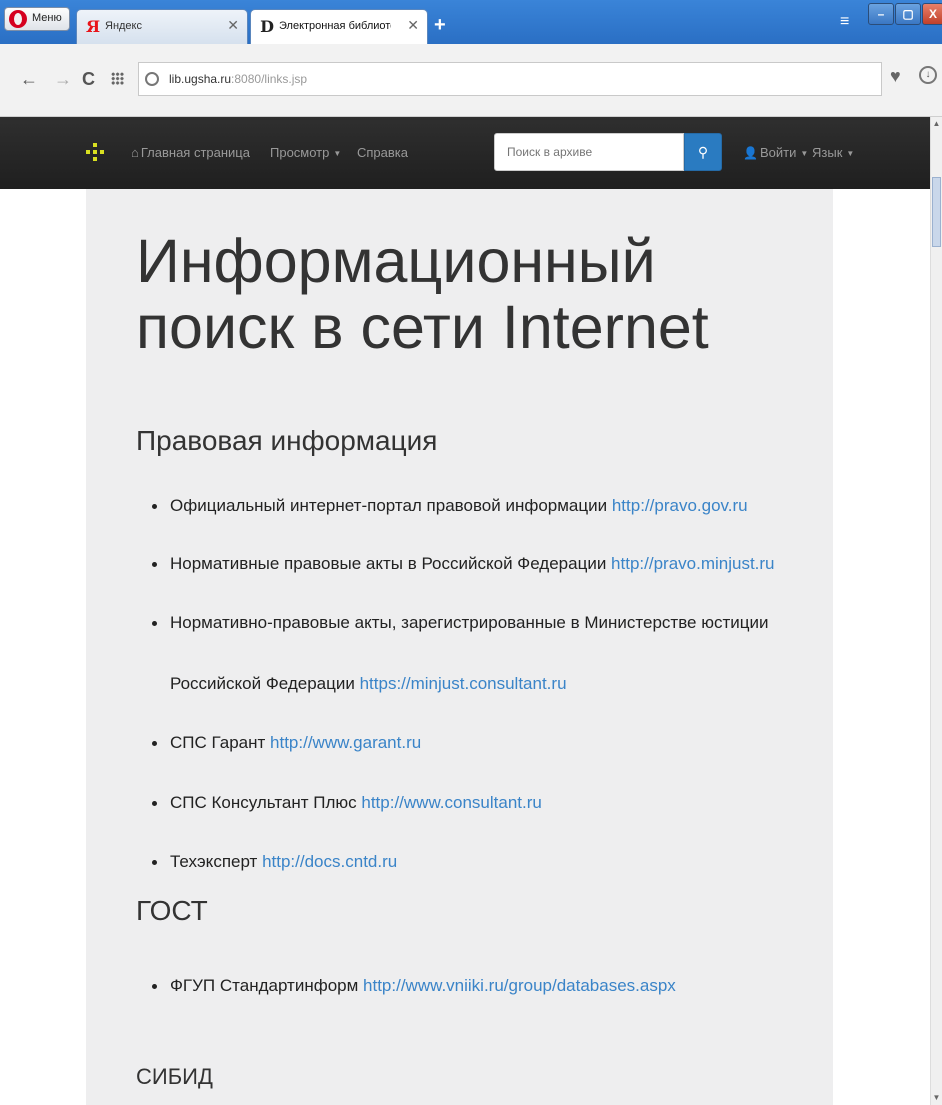  I want to click on search-icon: ⚲, so click(703, 152).